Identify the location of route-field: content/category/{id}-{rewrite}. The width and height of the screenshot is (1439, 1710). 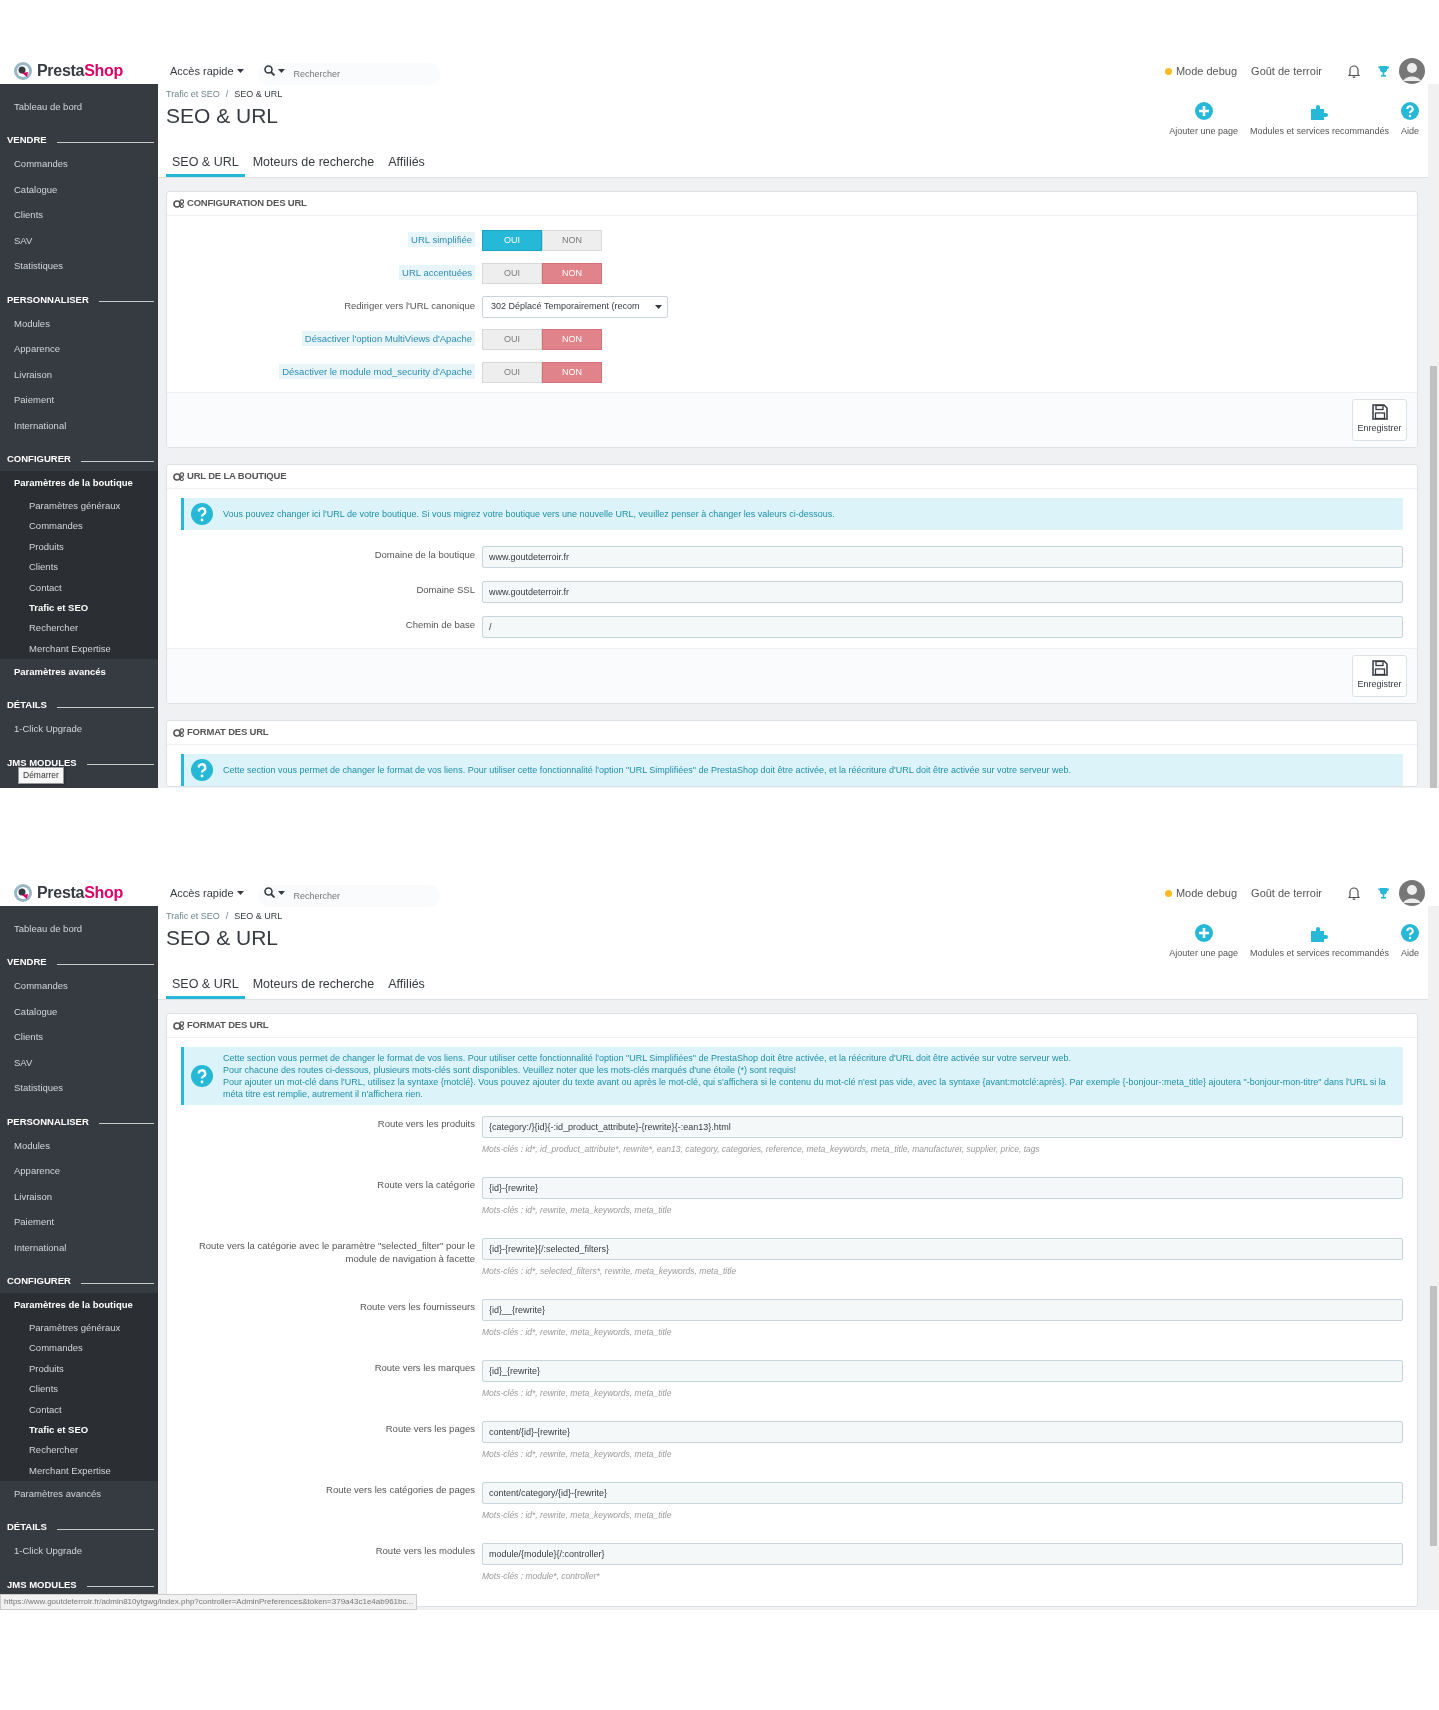
(942, 1493).